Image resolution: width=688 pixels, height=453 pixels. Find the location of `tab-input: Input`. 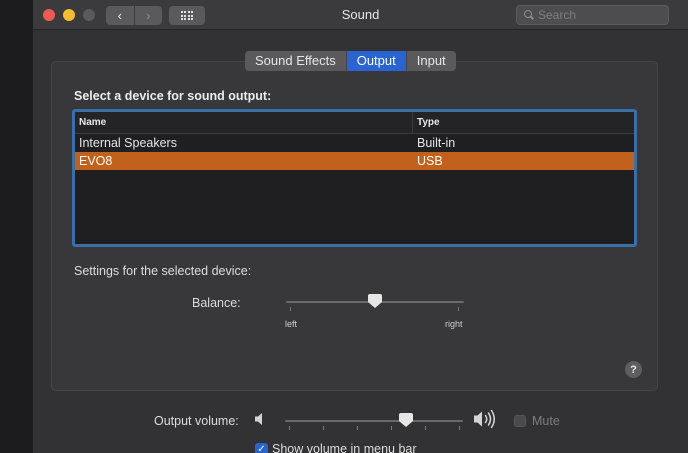

tab-input: Input is located at coordinates (431, 61).